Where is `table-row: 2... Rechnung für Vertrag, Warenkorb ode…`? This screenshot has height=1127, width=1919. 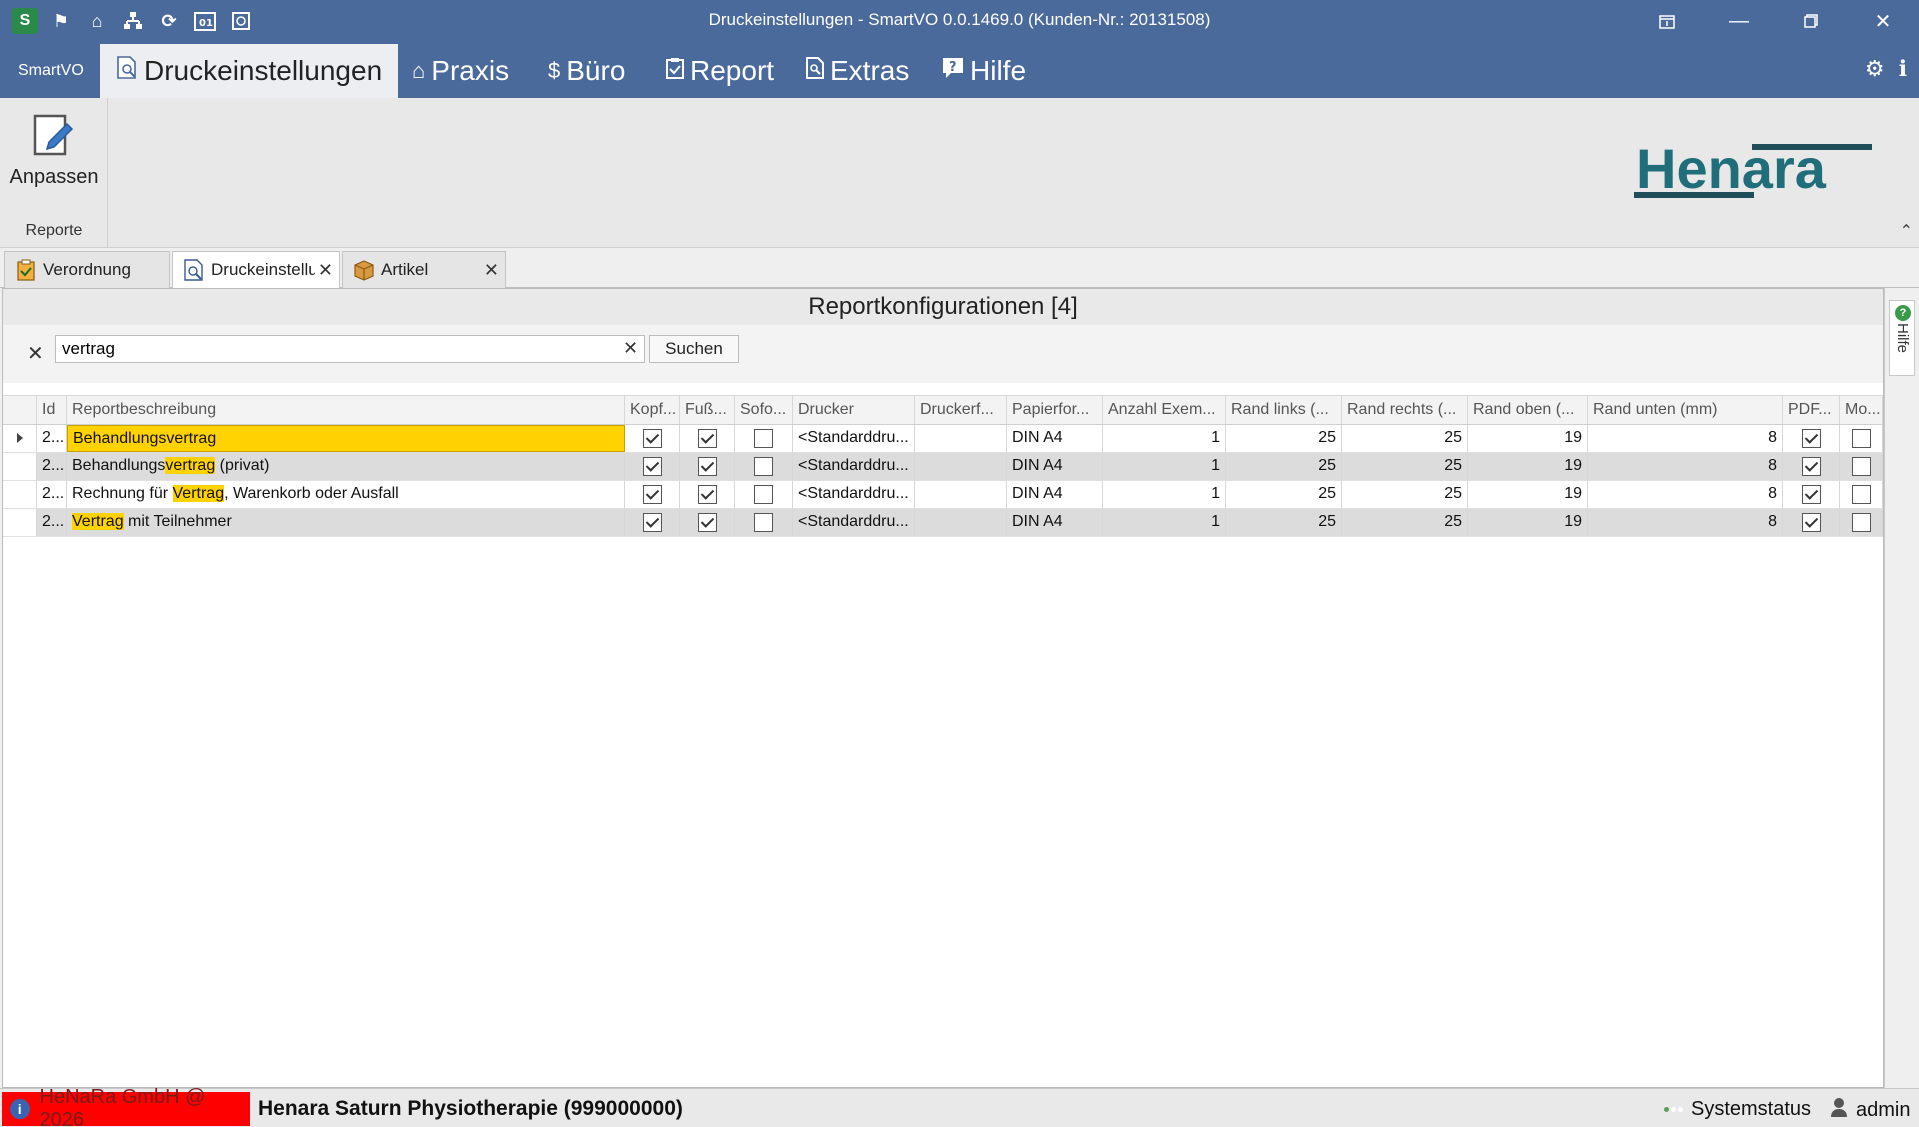
table-row: 2... Rechnung für Vertrag, Warenkorb ode… is located at coordinates (943, 495).